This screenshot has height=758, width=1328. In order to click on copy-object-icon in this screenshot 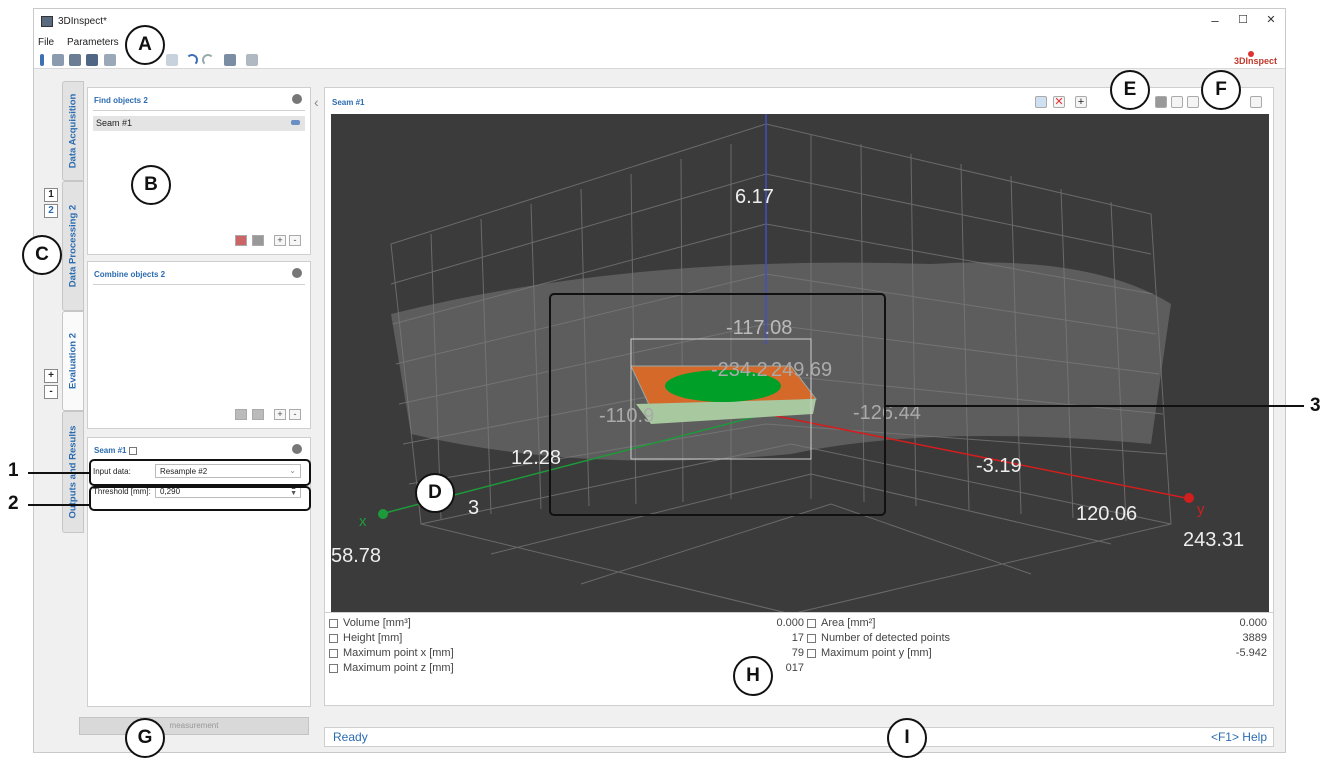, I will do `click(258, 240)`.